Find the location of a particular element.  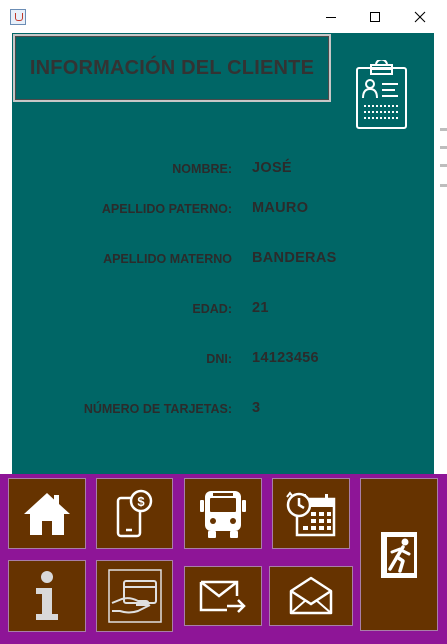

close-button is located at coordinates (420, 16).